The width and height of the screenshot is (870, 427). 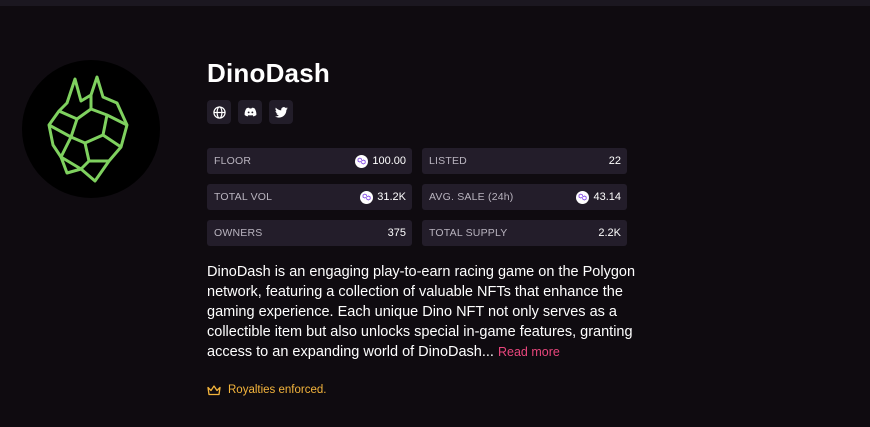 I want to click on collection-avatar, so click(x=91, y=129).